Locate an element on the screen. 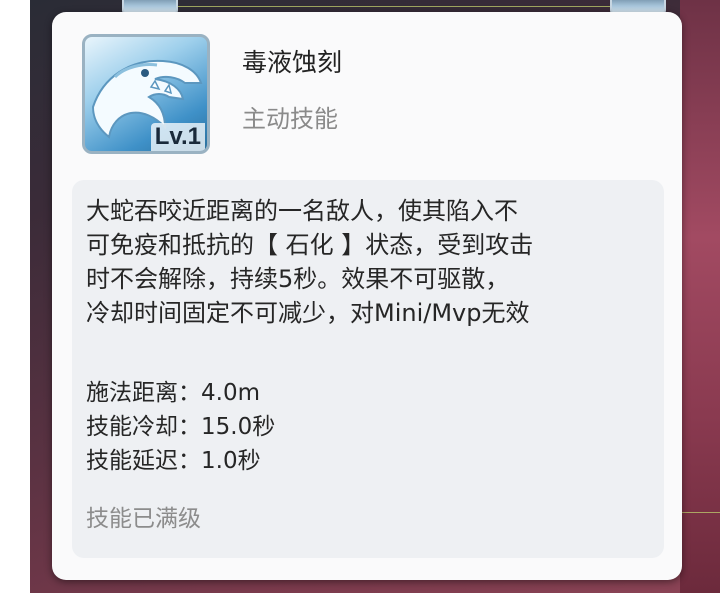 Image resolution: width=720 pixels, height=593 pixels. skill-stats: 施法距离：4.0m 技能冷却：15.0秒 技能延迟：1.0秒 is located at coordinates (366, 427).